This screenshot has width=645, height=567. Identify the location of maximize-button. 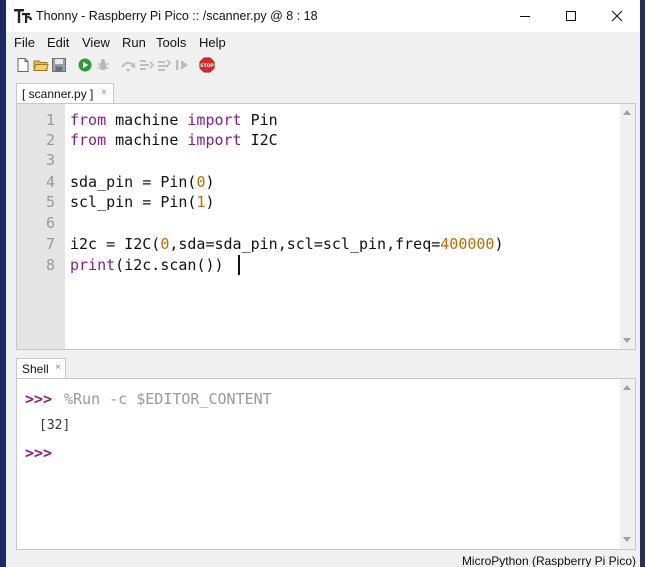
(571, 16).